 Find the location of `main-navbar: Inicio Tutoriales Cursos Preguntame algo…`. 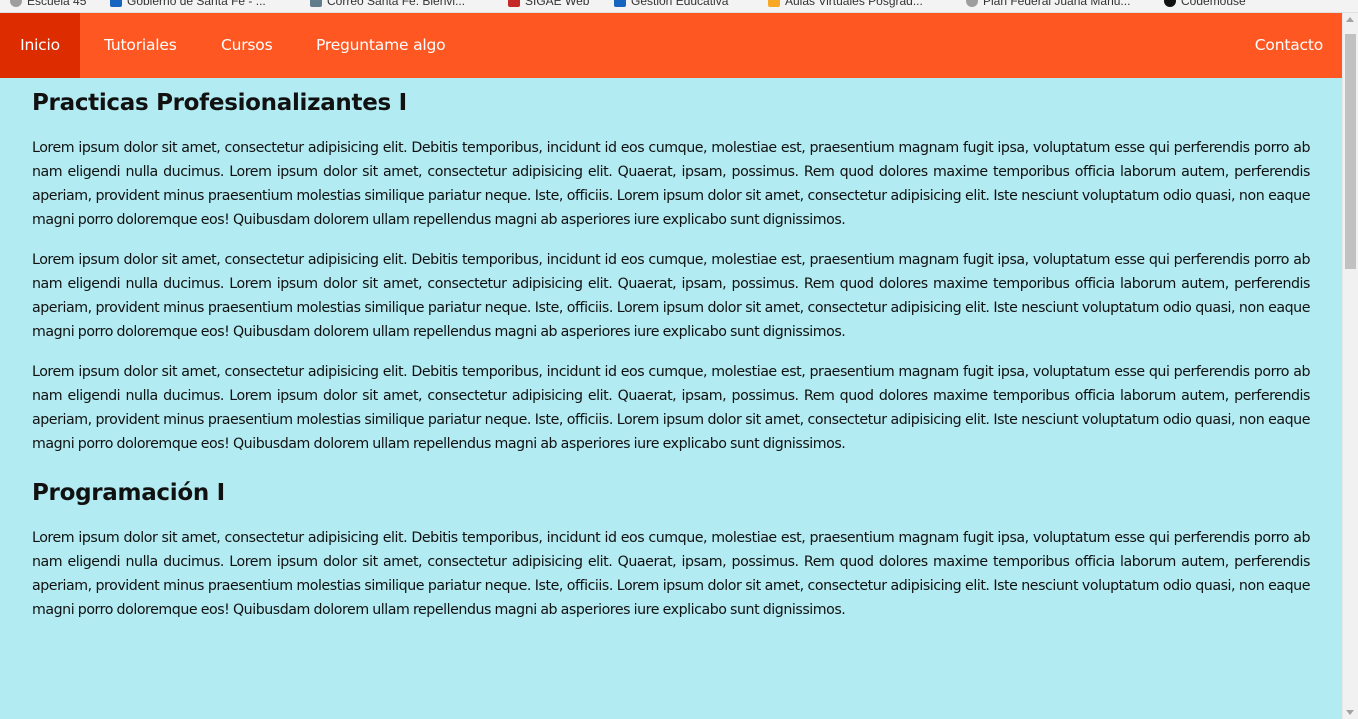

main-navbar: Inicio Tutoriales Cursos Preguntame algo… is located at coordinates (671, 45).